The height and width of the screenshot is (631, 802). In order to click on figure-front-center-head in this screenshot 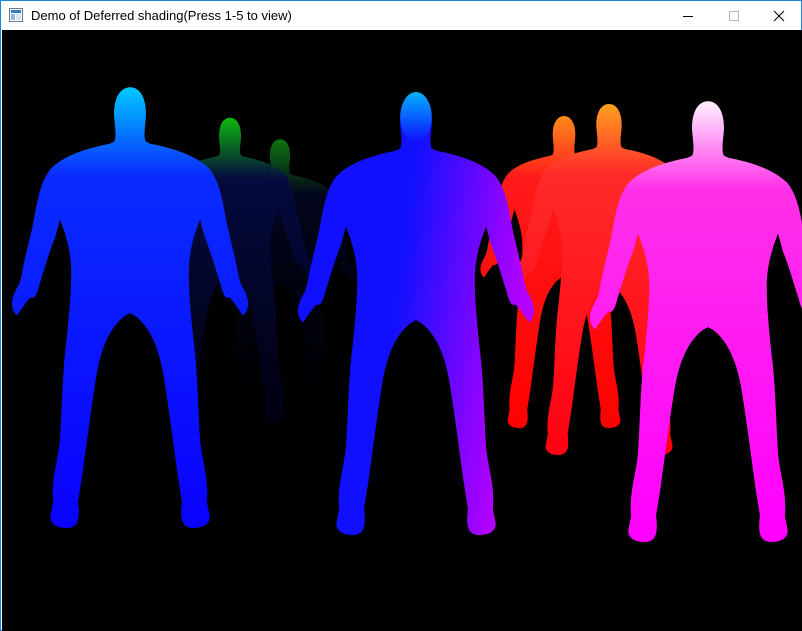, I will do `click(416, 117)`.